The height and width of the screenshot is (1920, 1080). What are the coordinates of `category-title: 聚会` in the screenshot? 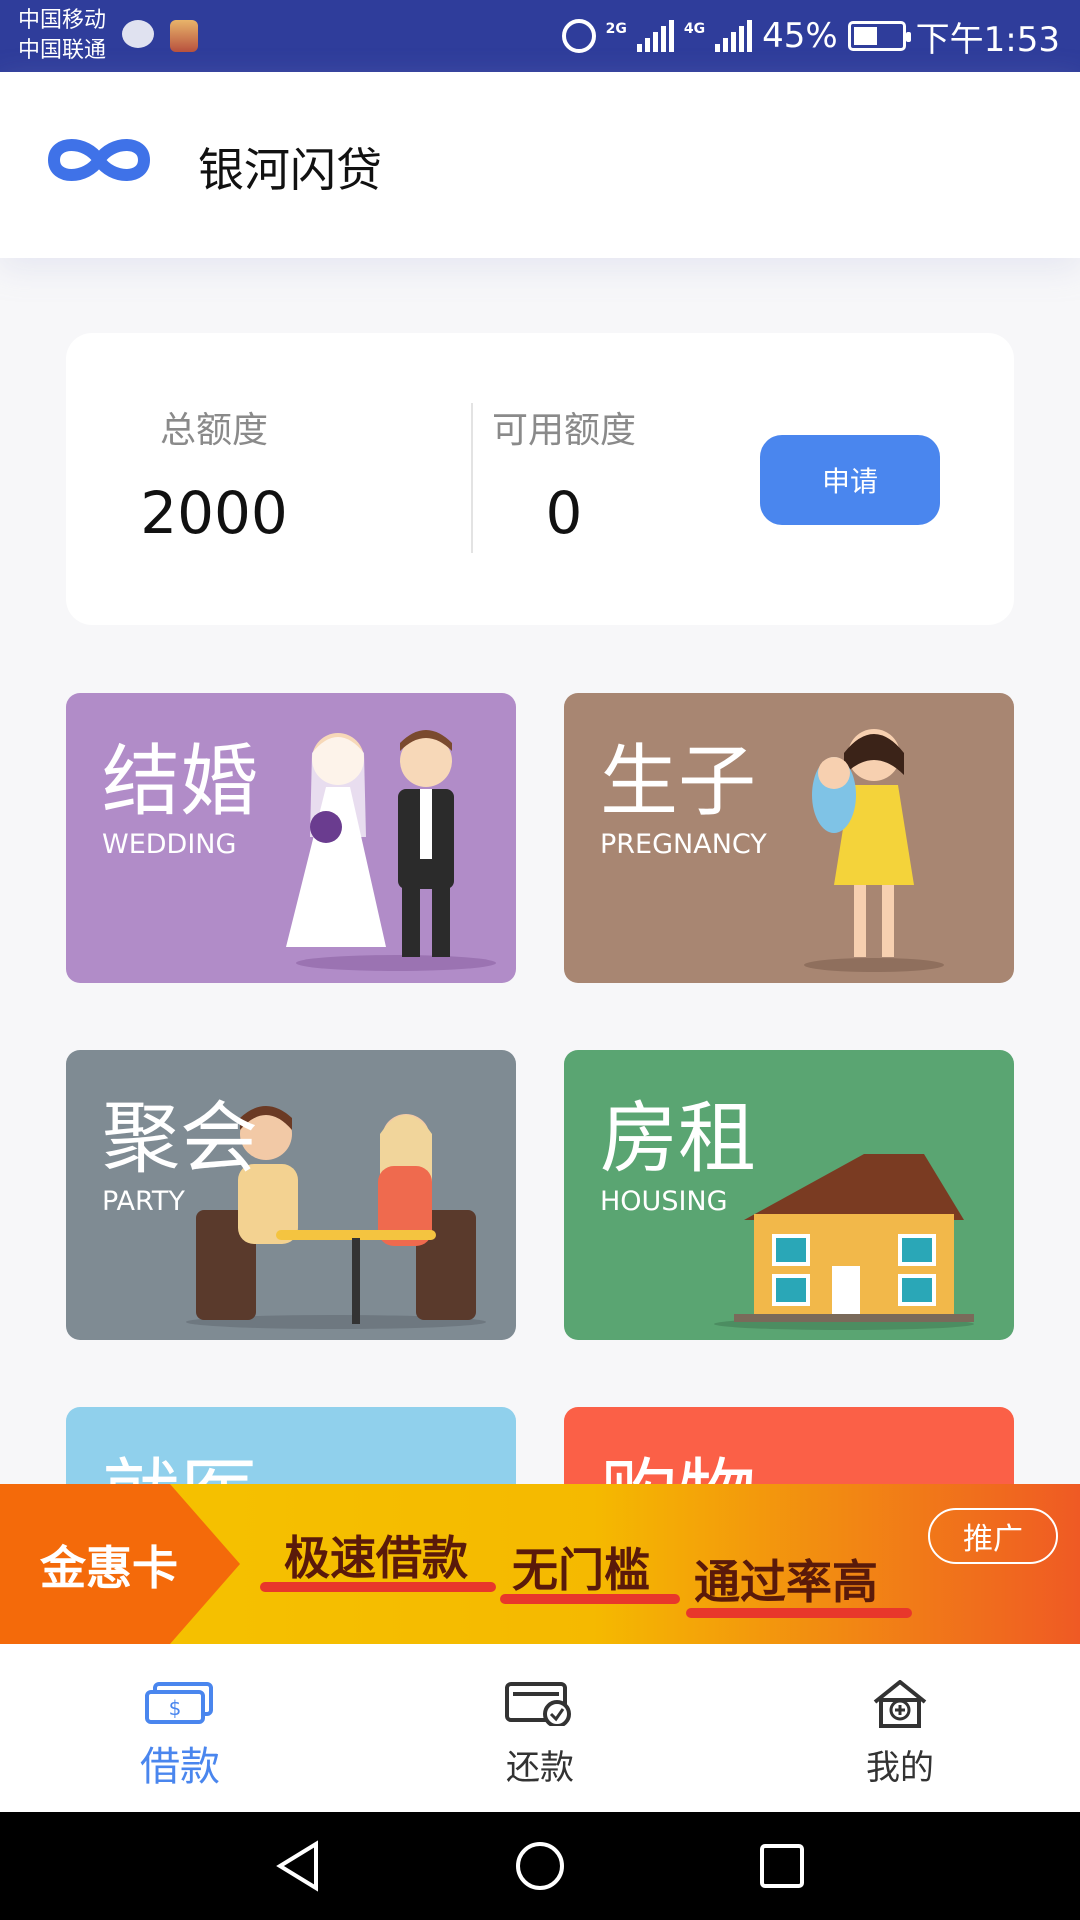 It's located at (180, 1139).